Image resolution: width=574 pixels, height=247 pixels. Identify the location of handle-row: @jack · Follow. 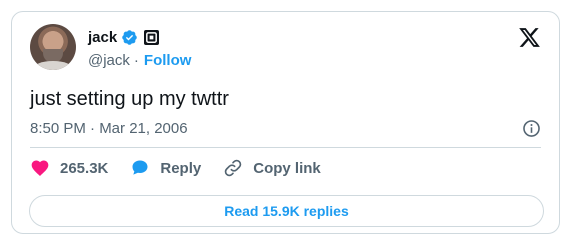
(139, 60).